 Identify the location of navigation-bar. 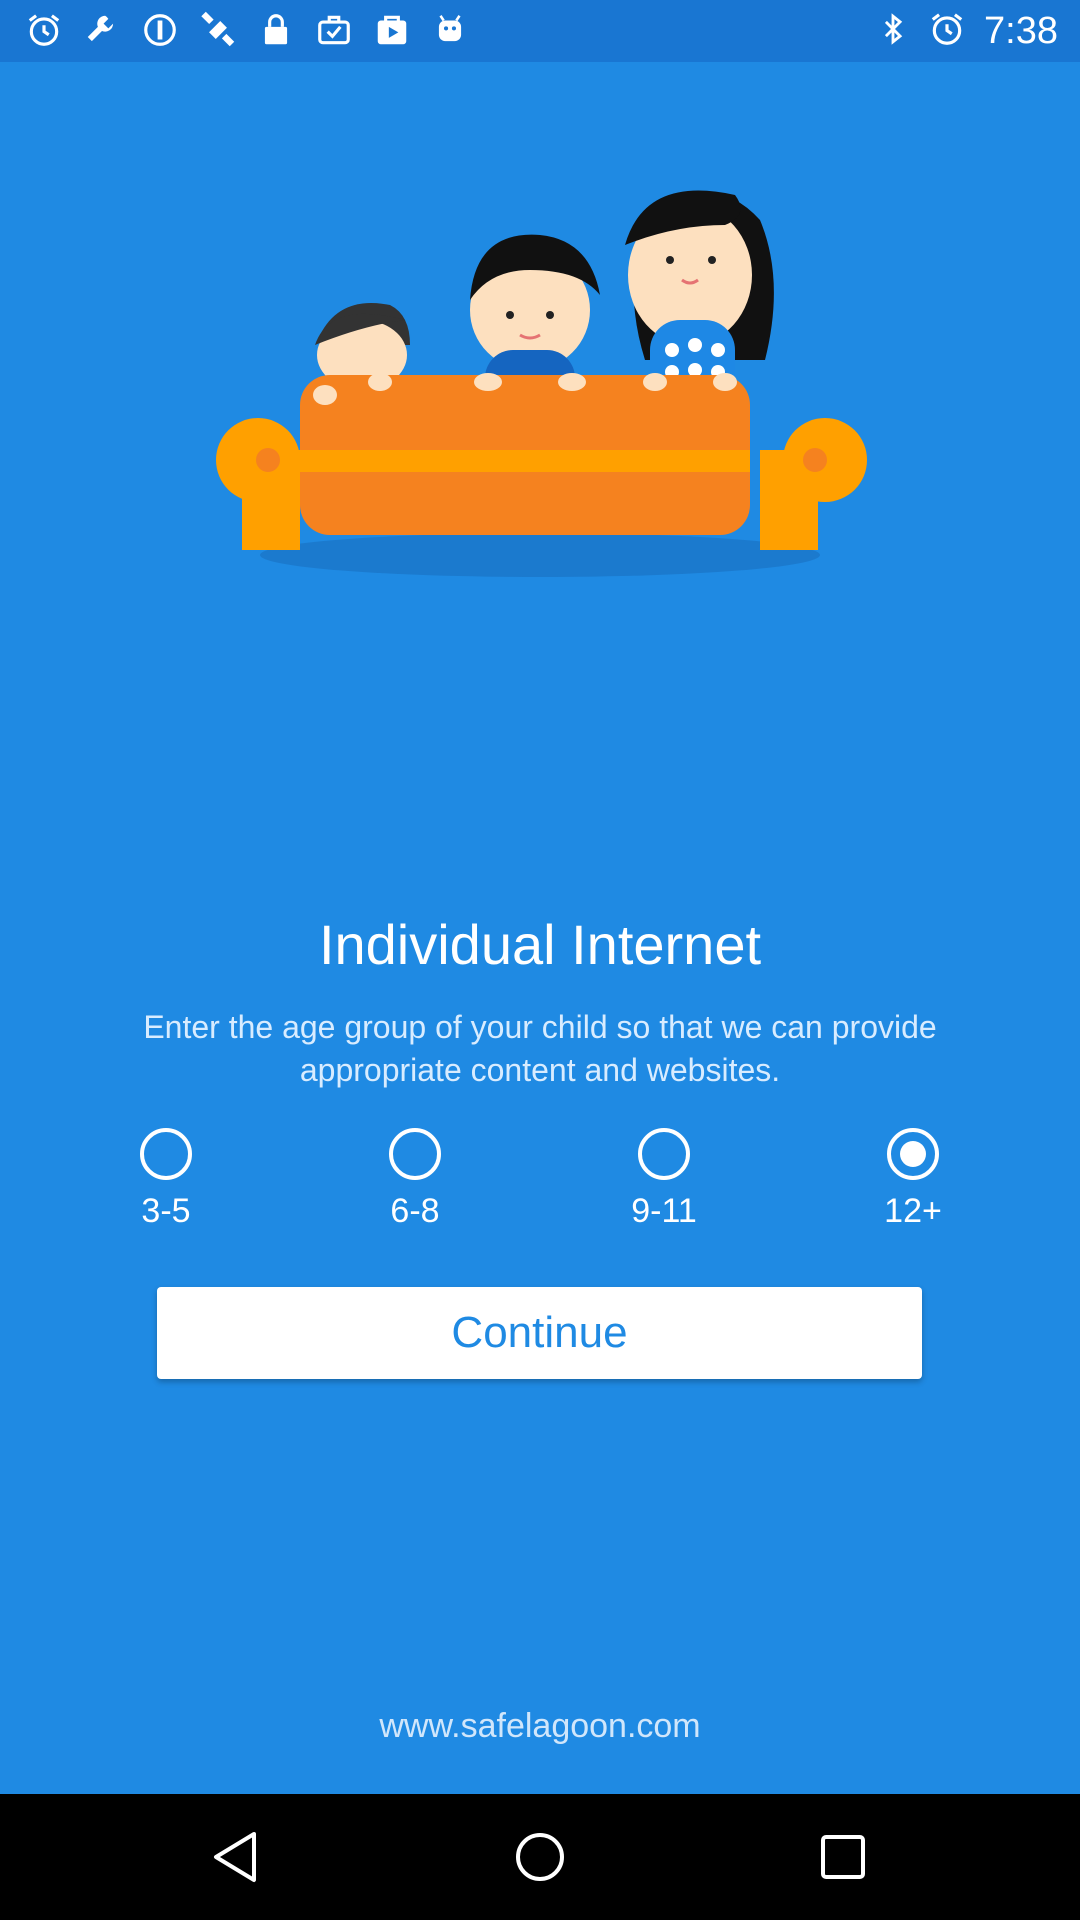
(540, 1857).